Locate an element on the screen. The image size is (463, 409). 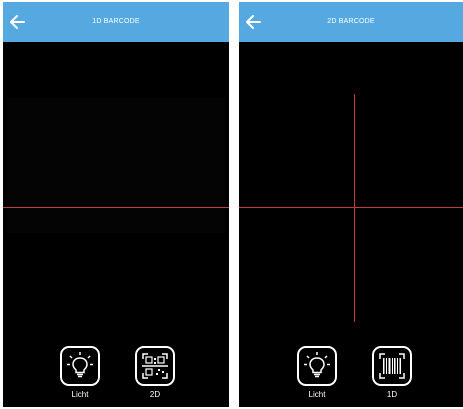
switch-to-2d-label: 2D is located at coordinates (155, 394).